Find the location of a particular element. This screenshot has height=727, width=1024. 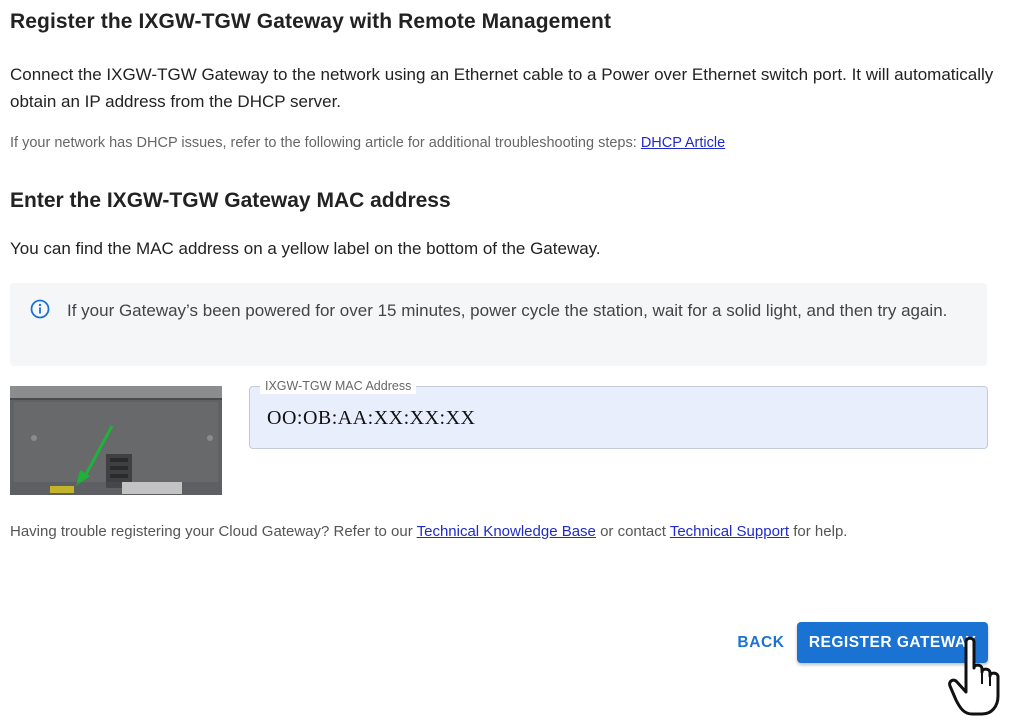

gateway-label-image is located at coordinates (116, 440).